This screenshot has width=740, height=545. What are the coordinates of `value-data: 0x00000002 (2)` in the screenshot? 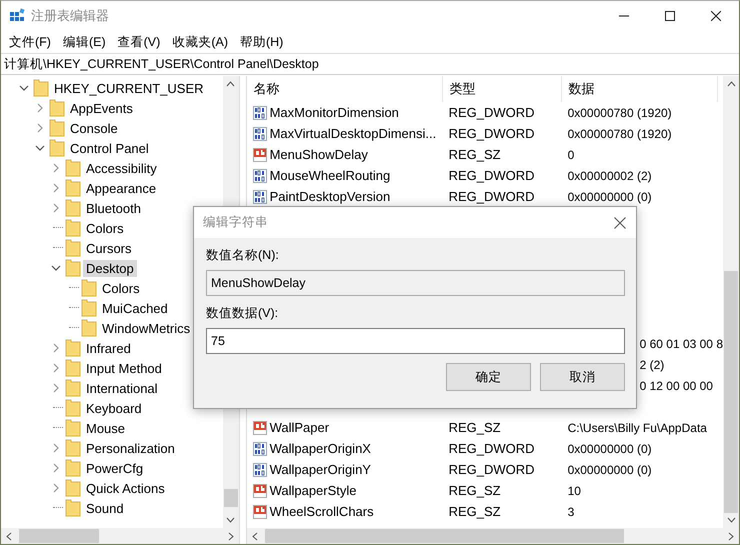 It's located at (609, 175).